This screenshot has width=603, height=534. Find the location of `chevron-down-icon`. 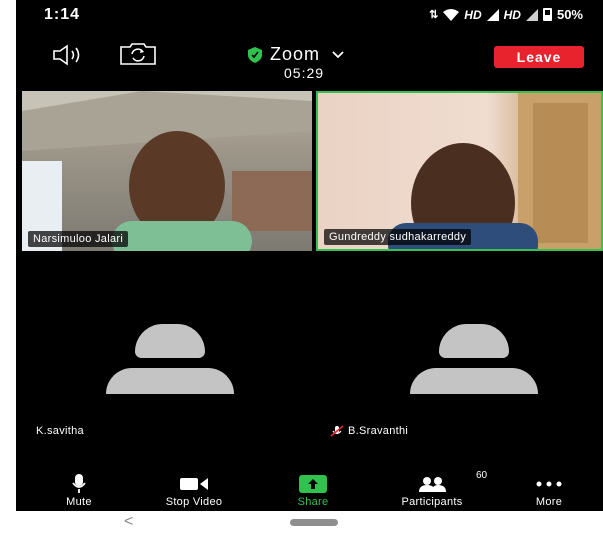

chevron-down-icon is located at coordinates (338, 54).